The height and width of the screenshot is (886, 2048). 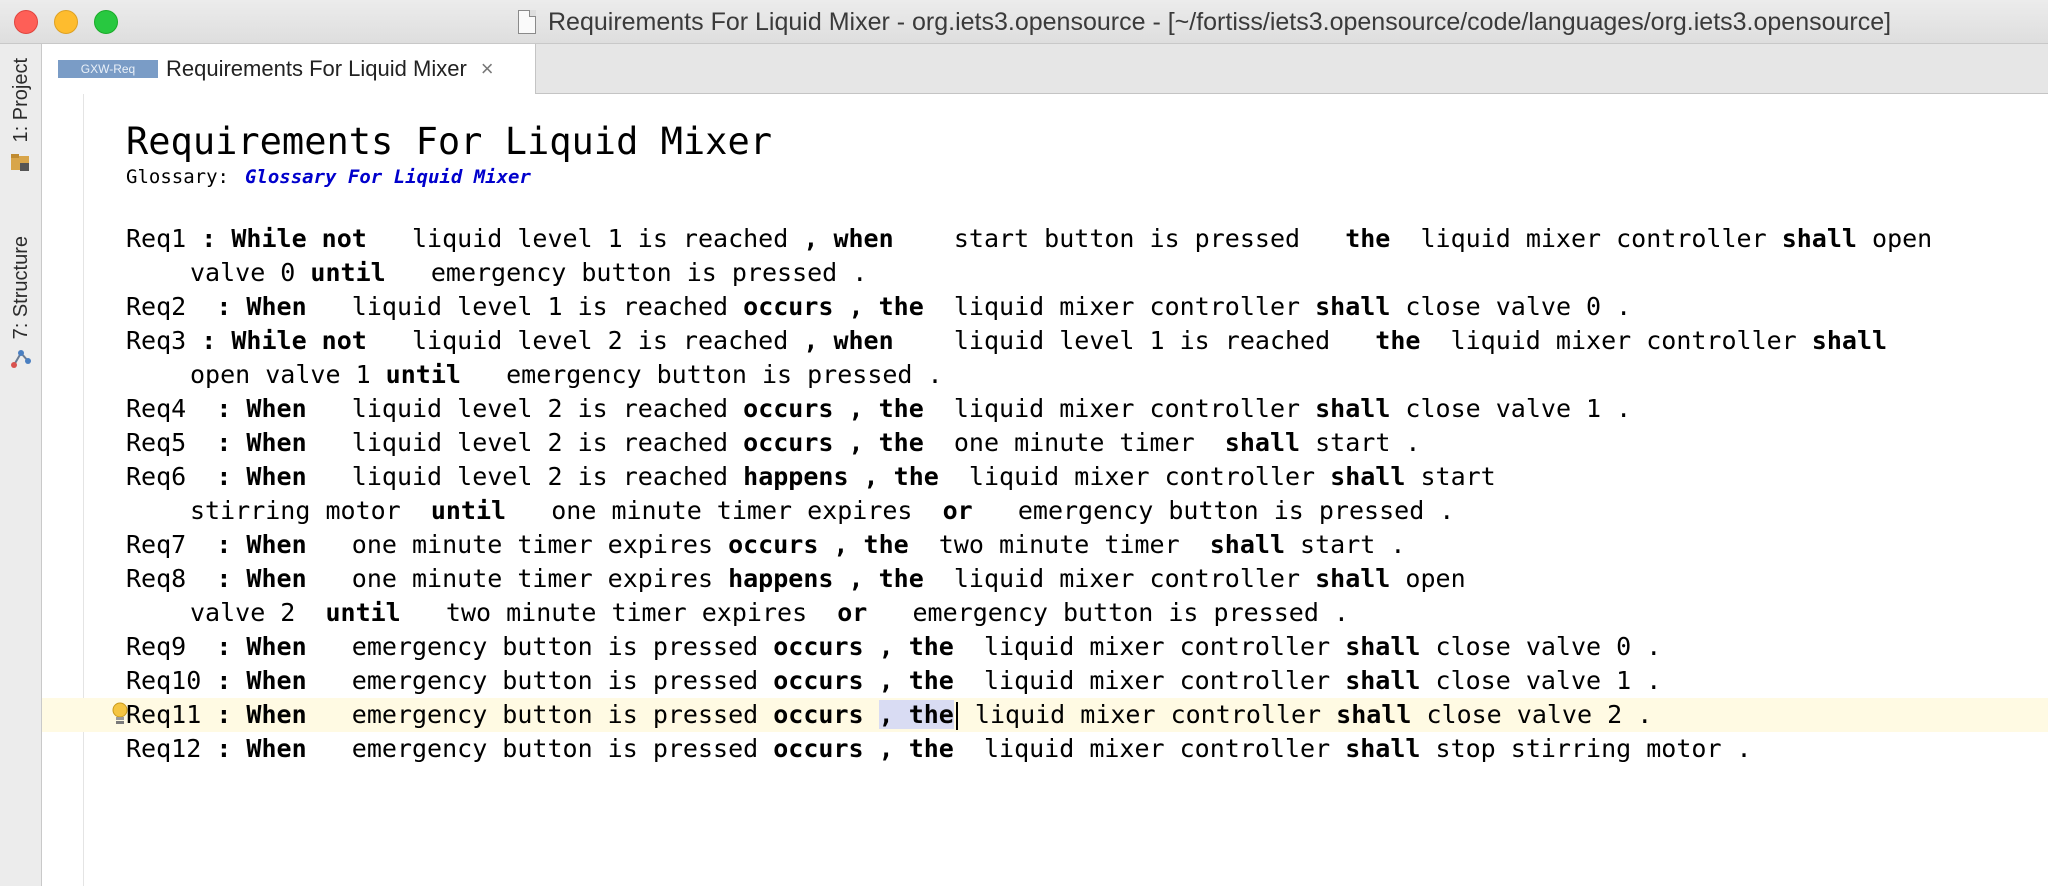 What do you see at coordinates (164, 238) in the screenshot?
I see `req-id: Req1` at bounding box center [164, 238].